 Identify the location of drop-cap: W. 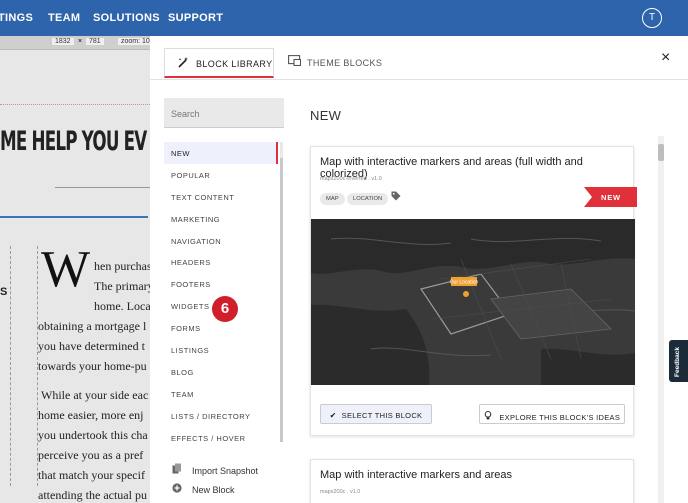
(66, 269).